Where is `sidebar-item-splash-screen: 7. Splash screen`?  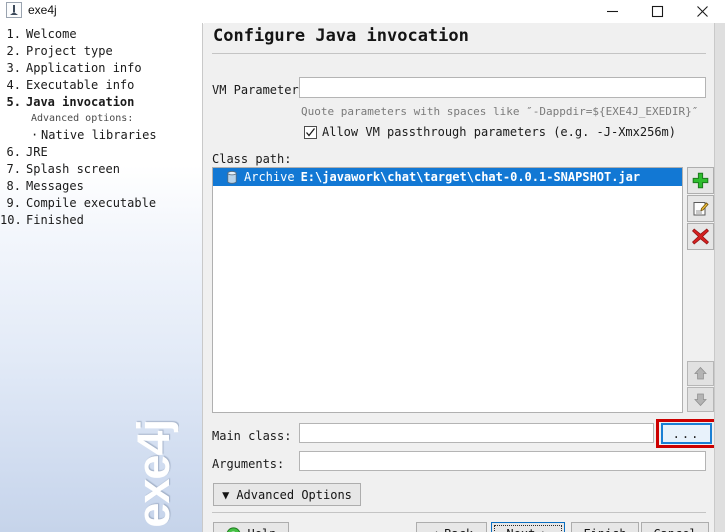 sidebar-item-splash-screen: 7. Splash screen is located at coordinates (101, 169).